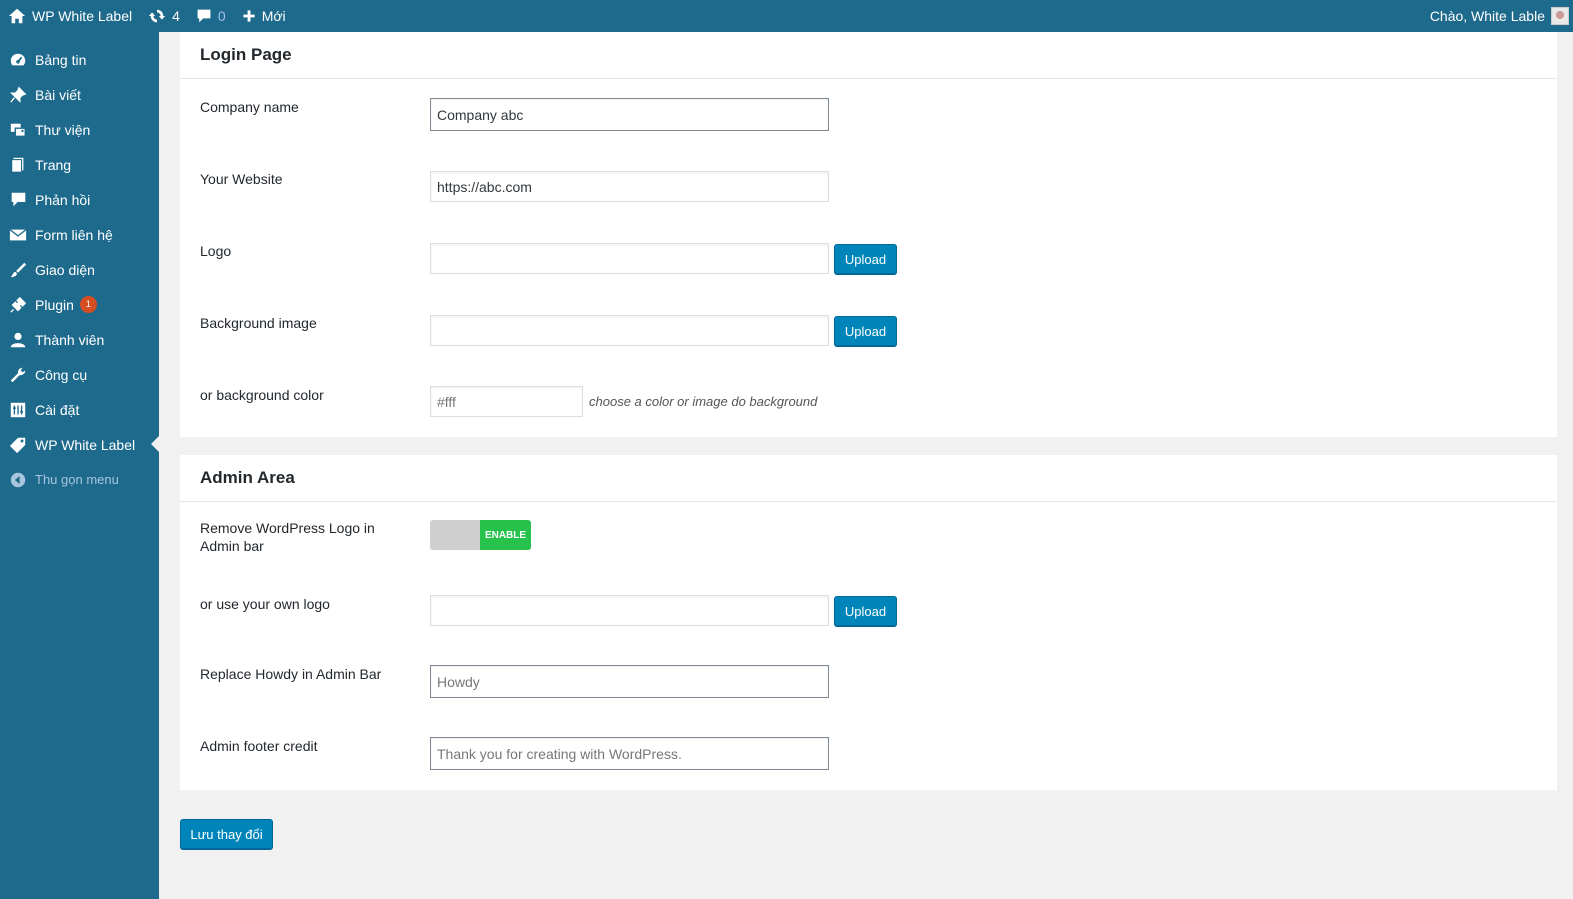 The height and width of the screenshot is (899, 1573). What do you see at coordinates (629, 114) in the screenshot?
I see `company-name-input` at bounding box center [629, 114].